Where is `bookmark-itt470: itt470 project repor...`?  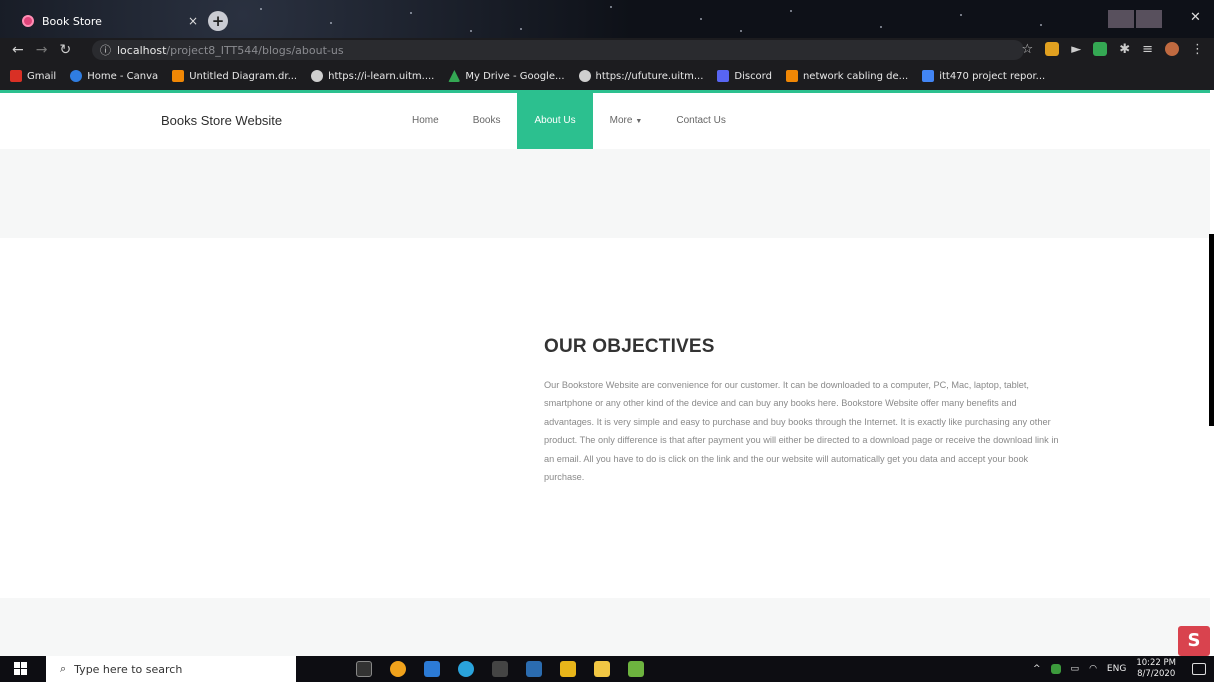
bookmark-itt470: itt470 project repor... is located at coordinates (983, 76).